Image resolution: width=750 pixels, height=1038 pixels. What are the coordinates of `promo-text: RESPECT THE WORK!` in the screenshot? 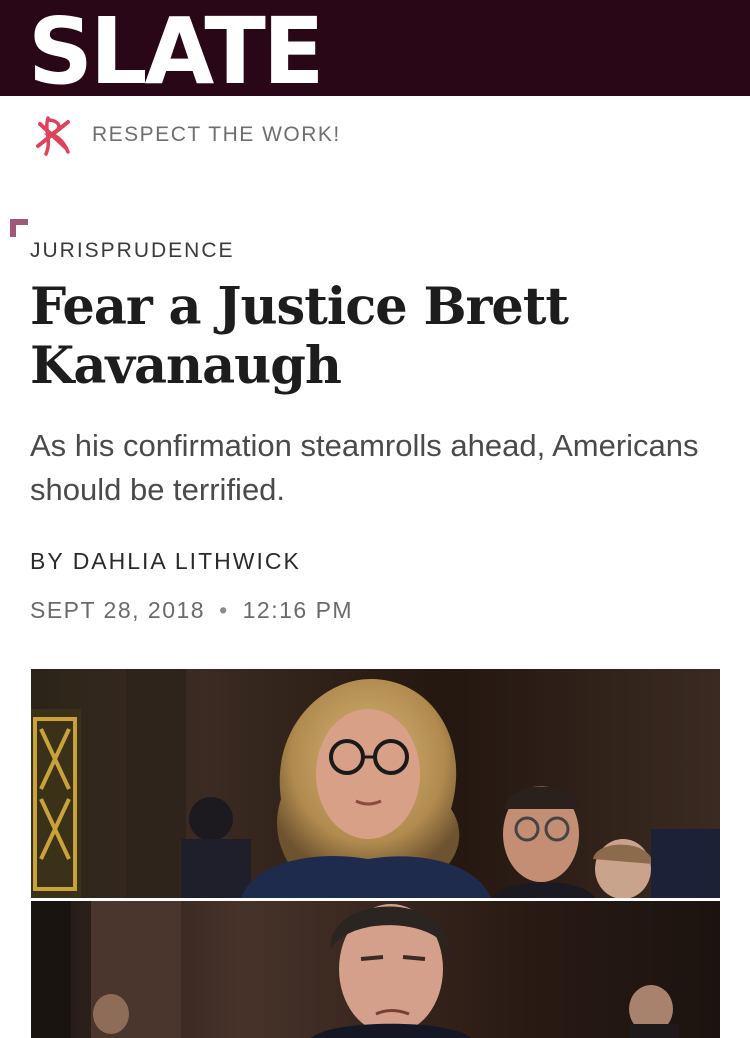 It's located at (216, 134).